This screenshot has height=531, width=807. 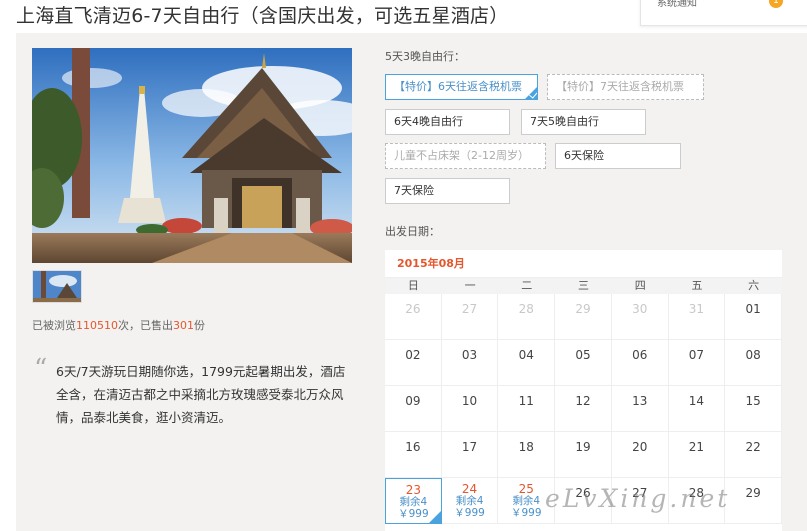 I want to click on day-price: ￥999, so click(x=469, y=513).